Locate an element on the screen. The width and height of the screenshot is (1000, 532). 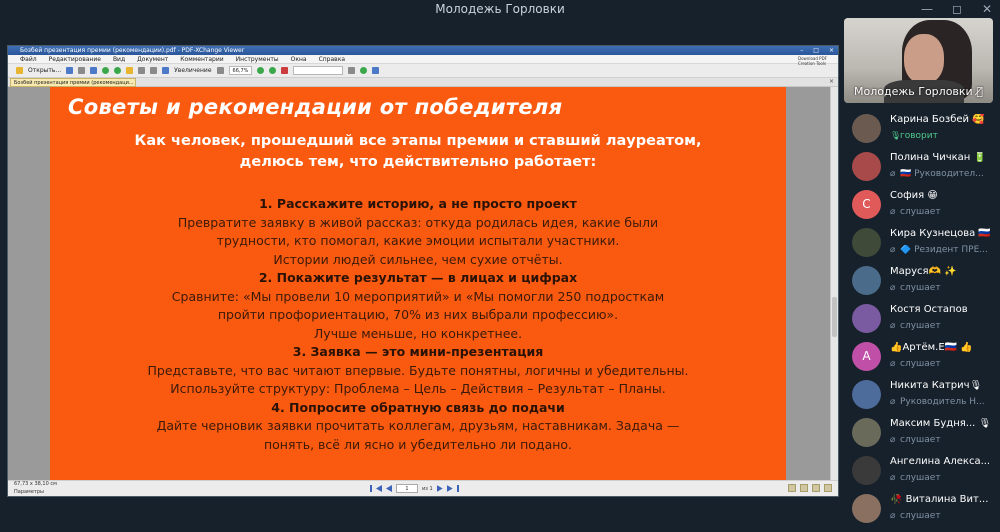
participant-row: Ангелина Алекса... ⌀ слушает is located at coordinates (921, 471).